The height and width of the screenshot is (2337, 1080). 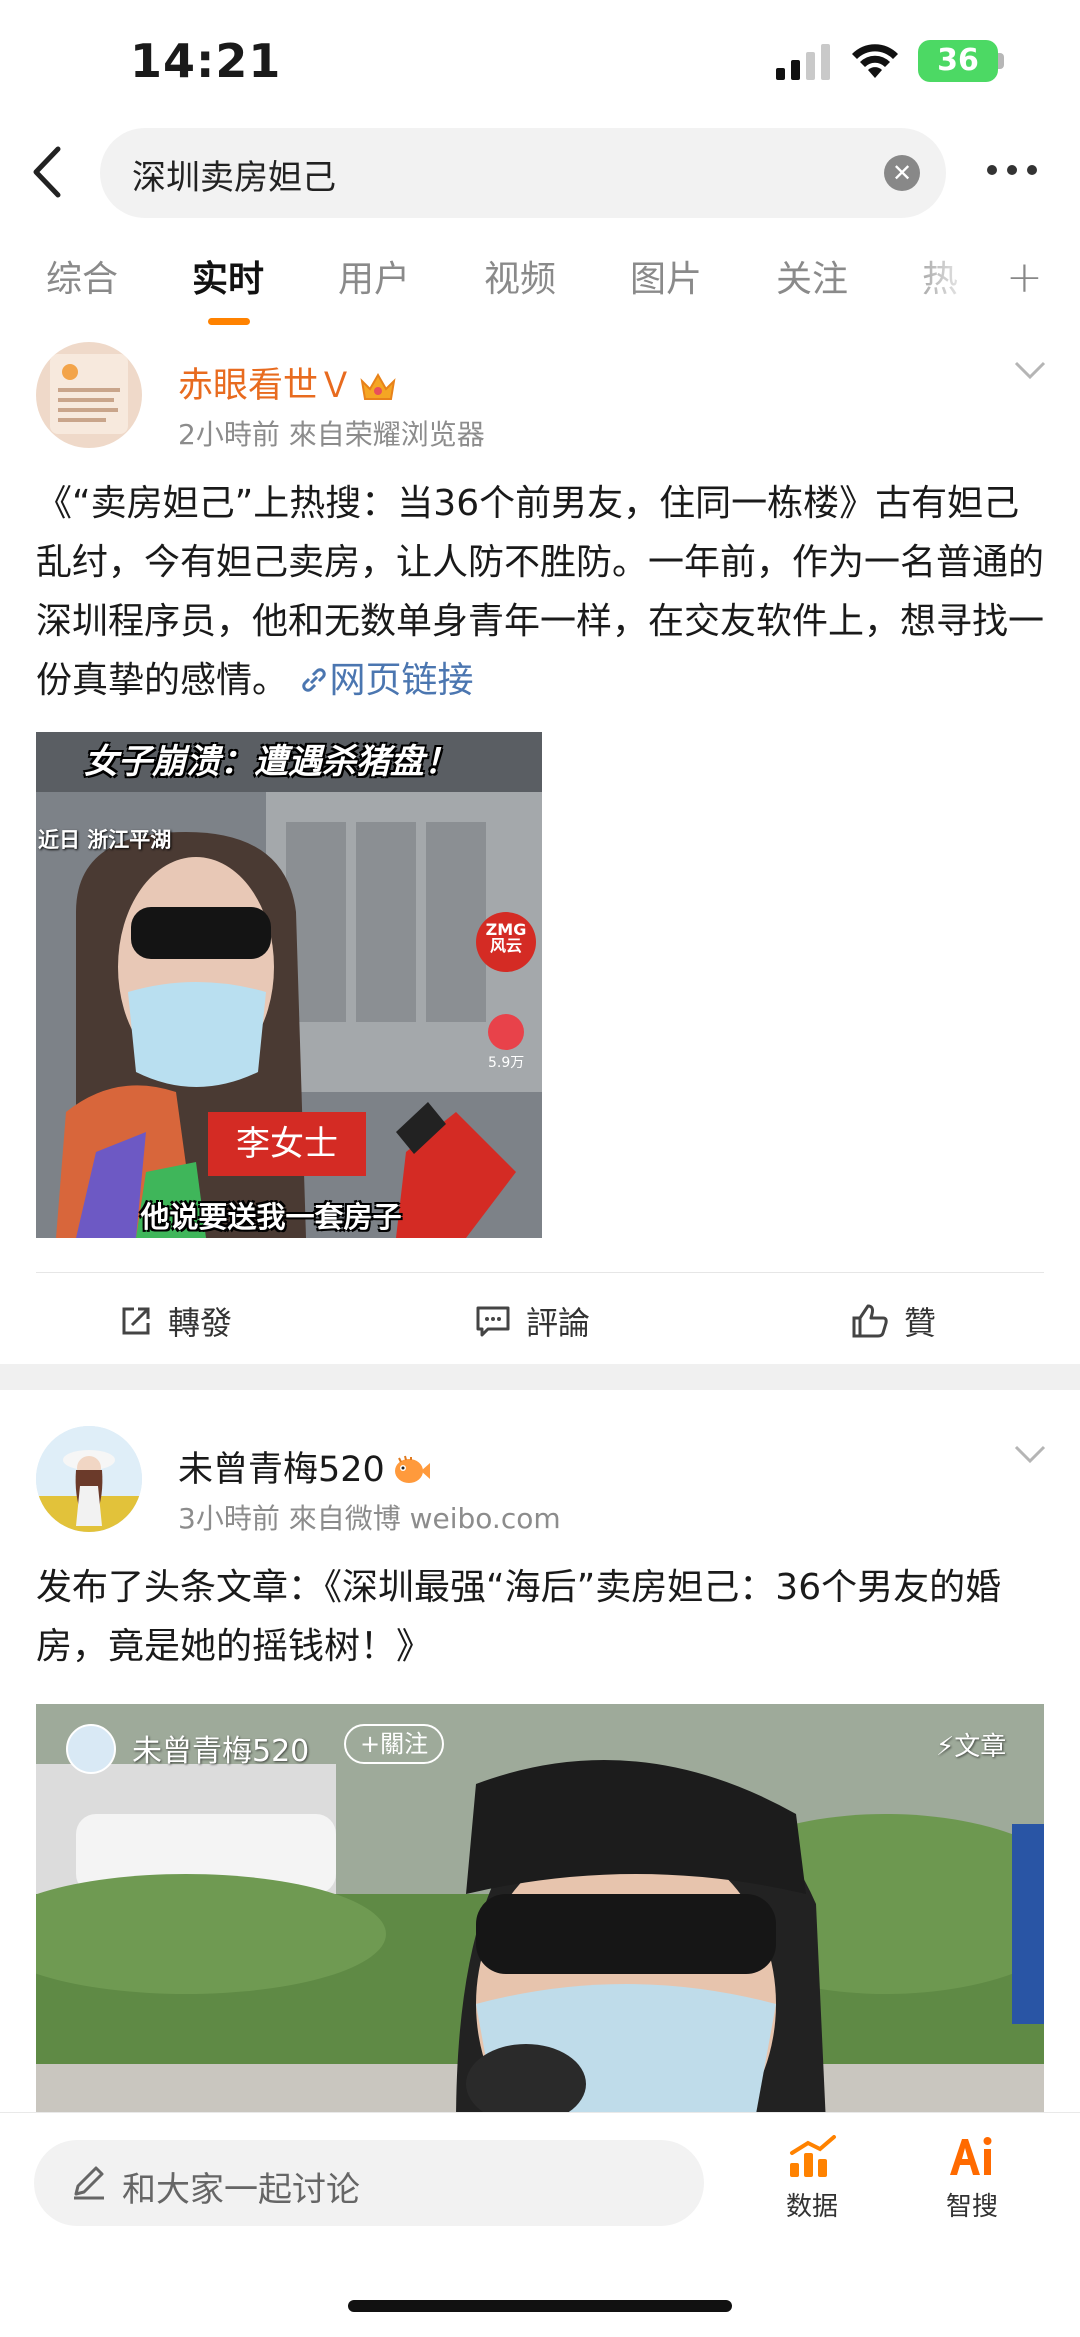 What do you see at coordinates (281, 1470) in the screenshot?
I see `username-text: 未曾青梅520` at bounding box center [281, 1470].